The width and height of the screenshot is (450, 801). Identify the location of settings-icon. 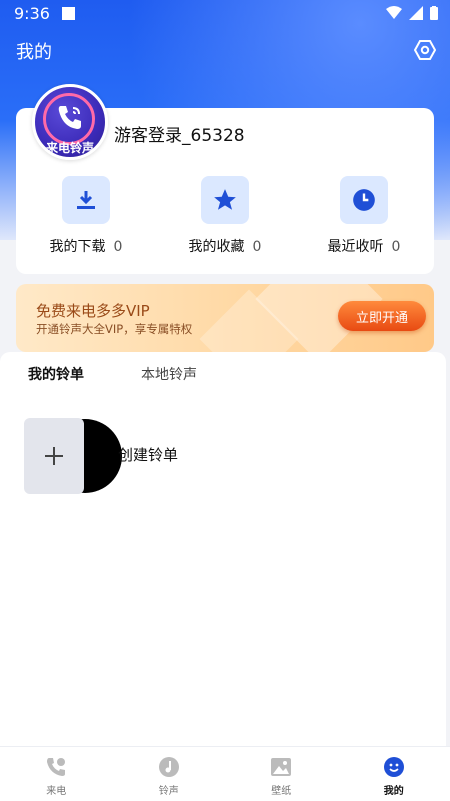
(425, 50).